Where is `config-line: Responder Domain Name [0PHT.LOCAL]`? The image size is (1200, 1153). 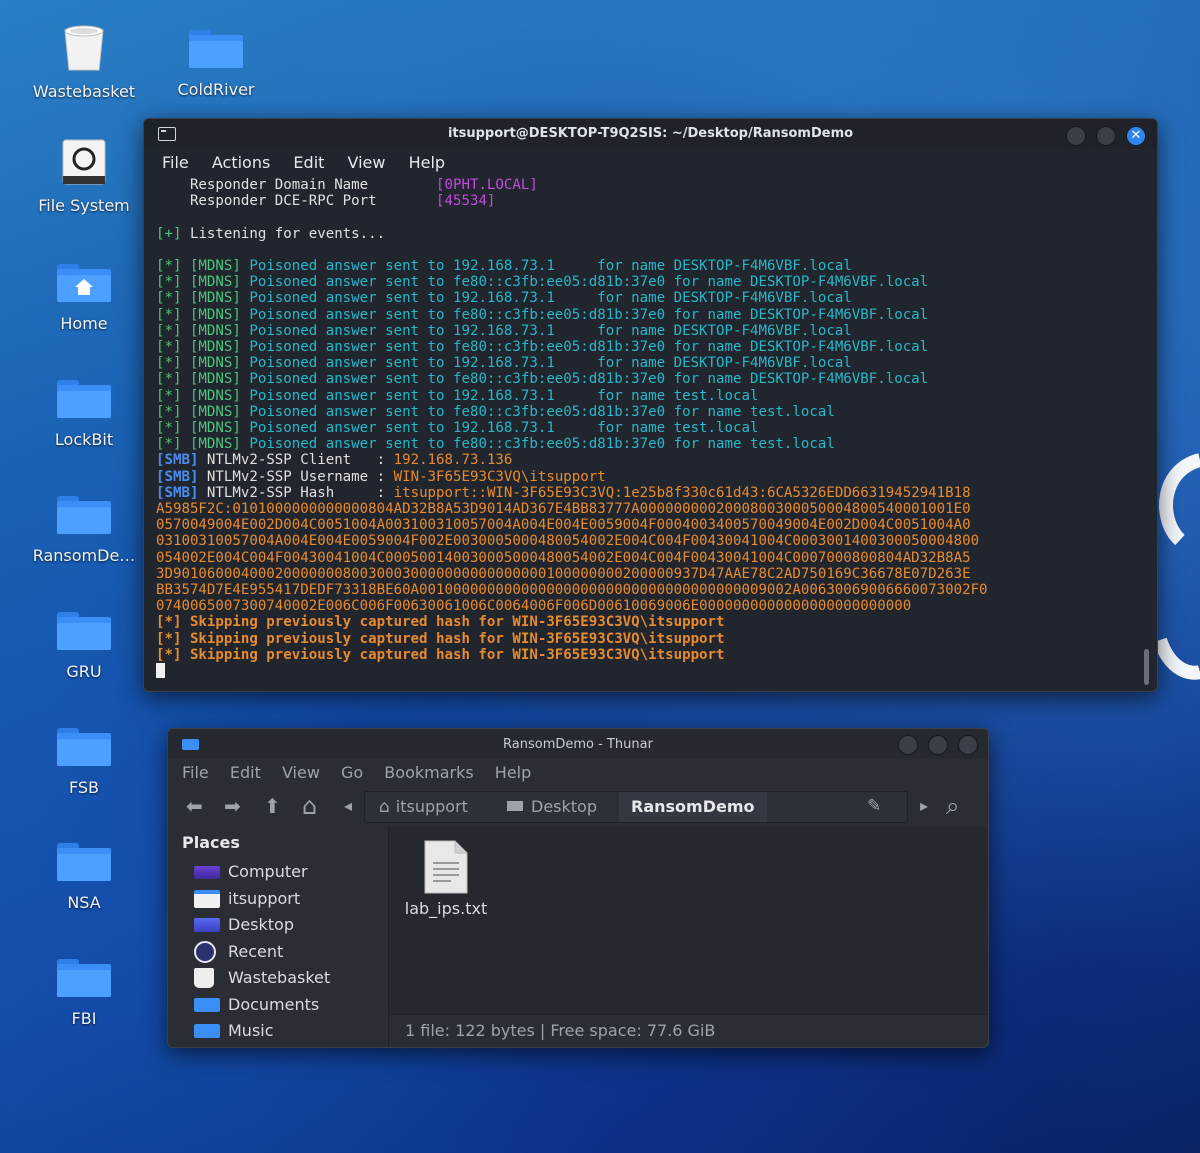
config-line: Responder Domain Name [0PHT.LOCAL] is located at coordinates (347, 185).